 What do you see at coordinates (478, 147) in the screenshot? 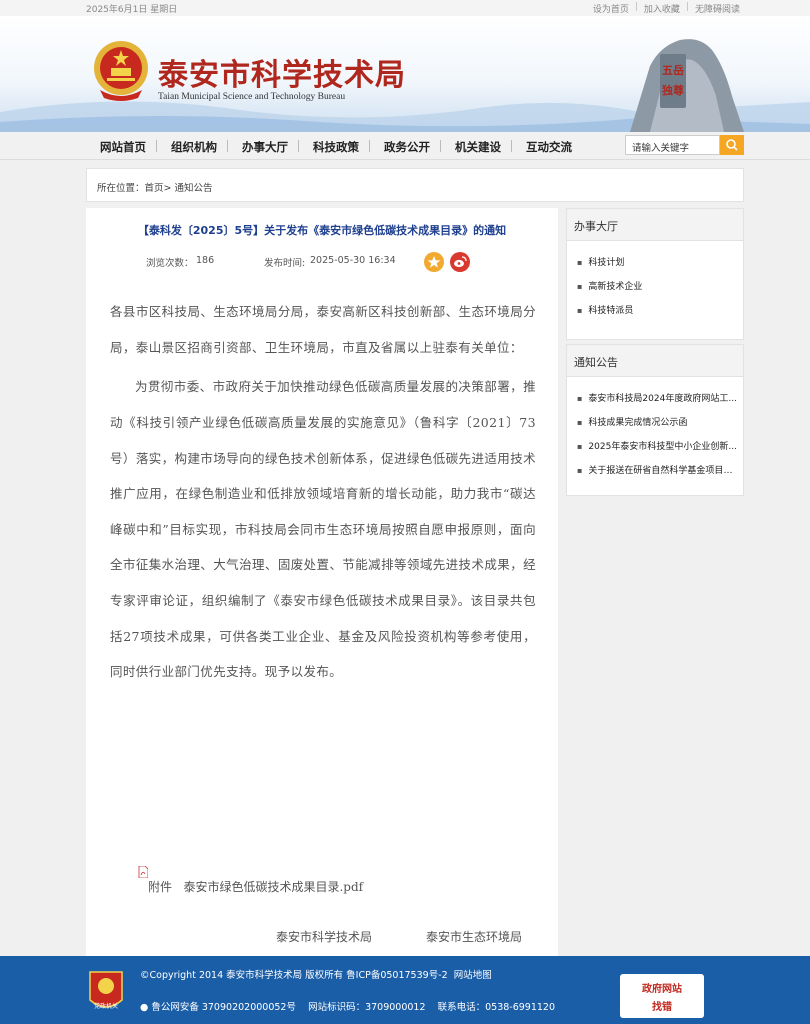
I see `nav-item-organ-building: 机关建设` at bounding box center [478, 147].